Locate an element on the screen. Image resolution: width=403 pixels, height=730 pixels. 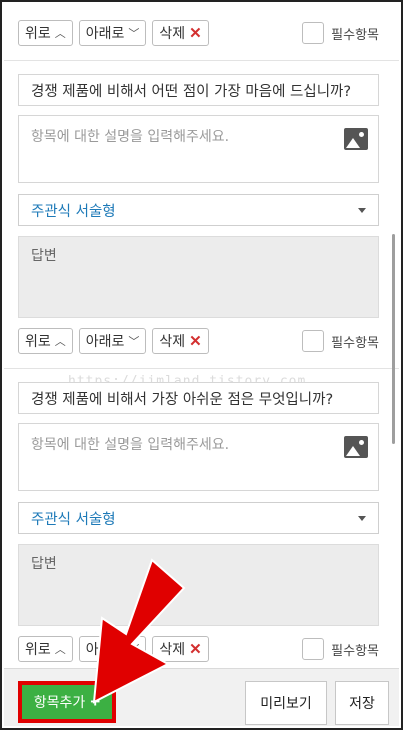
question-title-input: 경쟁 제품에 비해서 가장 아쉬운 점은 무엇입니까? is located at coordinates (198, 398).